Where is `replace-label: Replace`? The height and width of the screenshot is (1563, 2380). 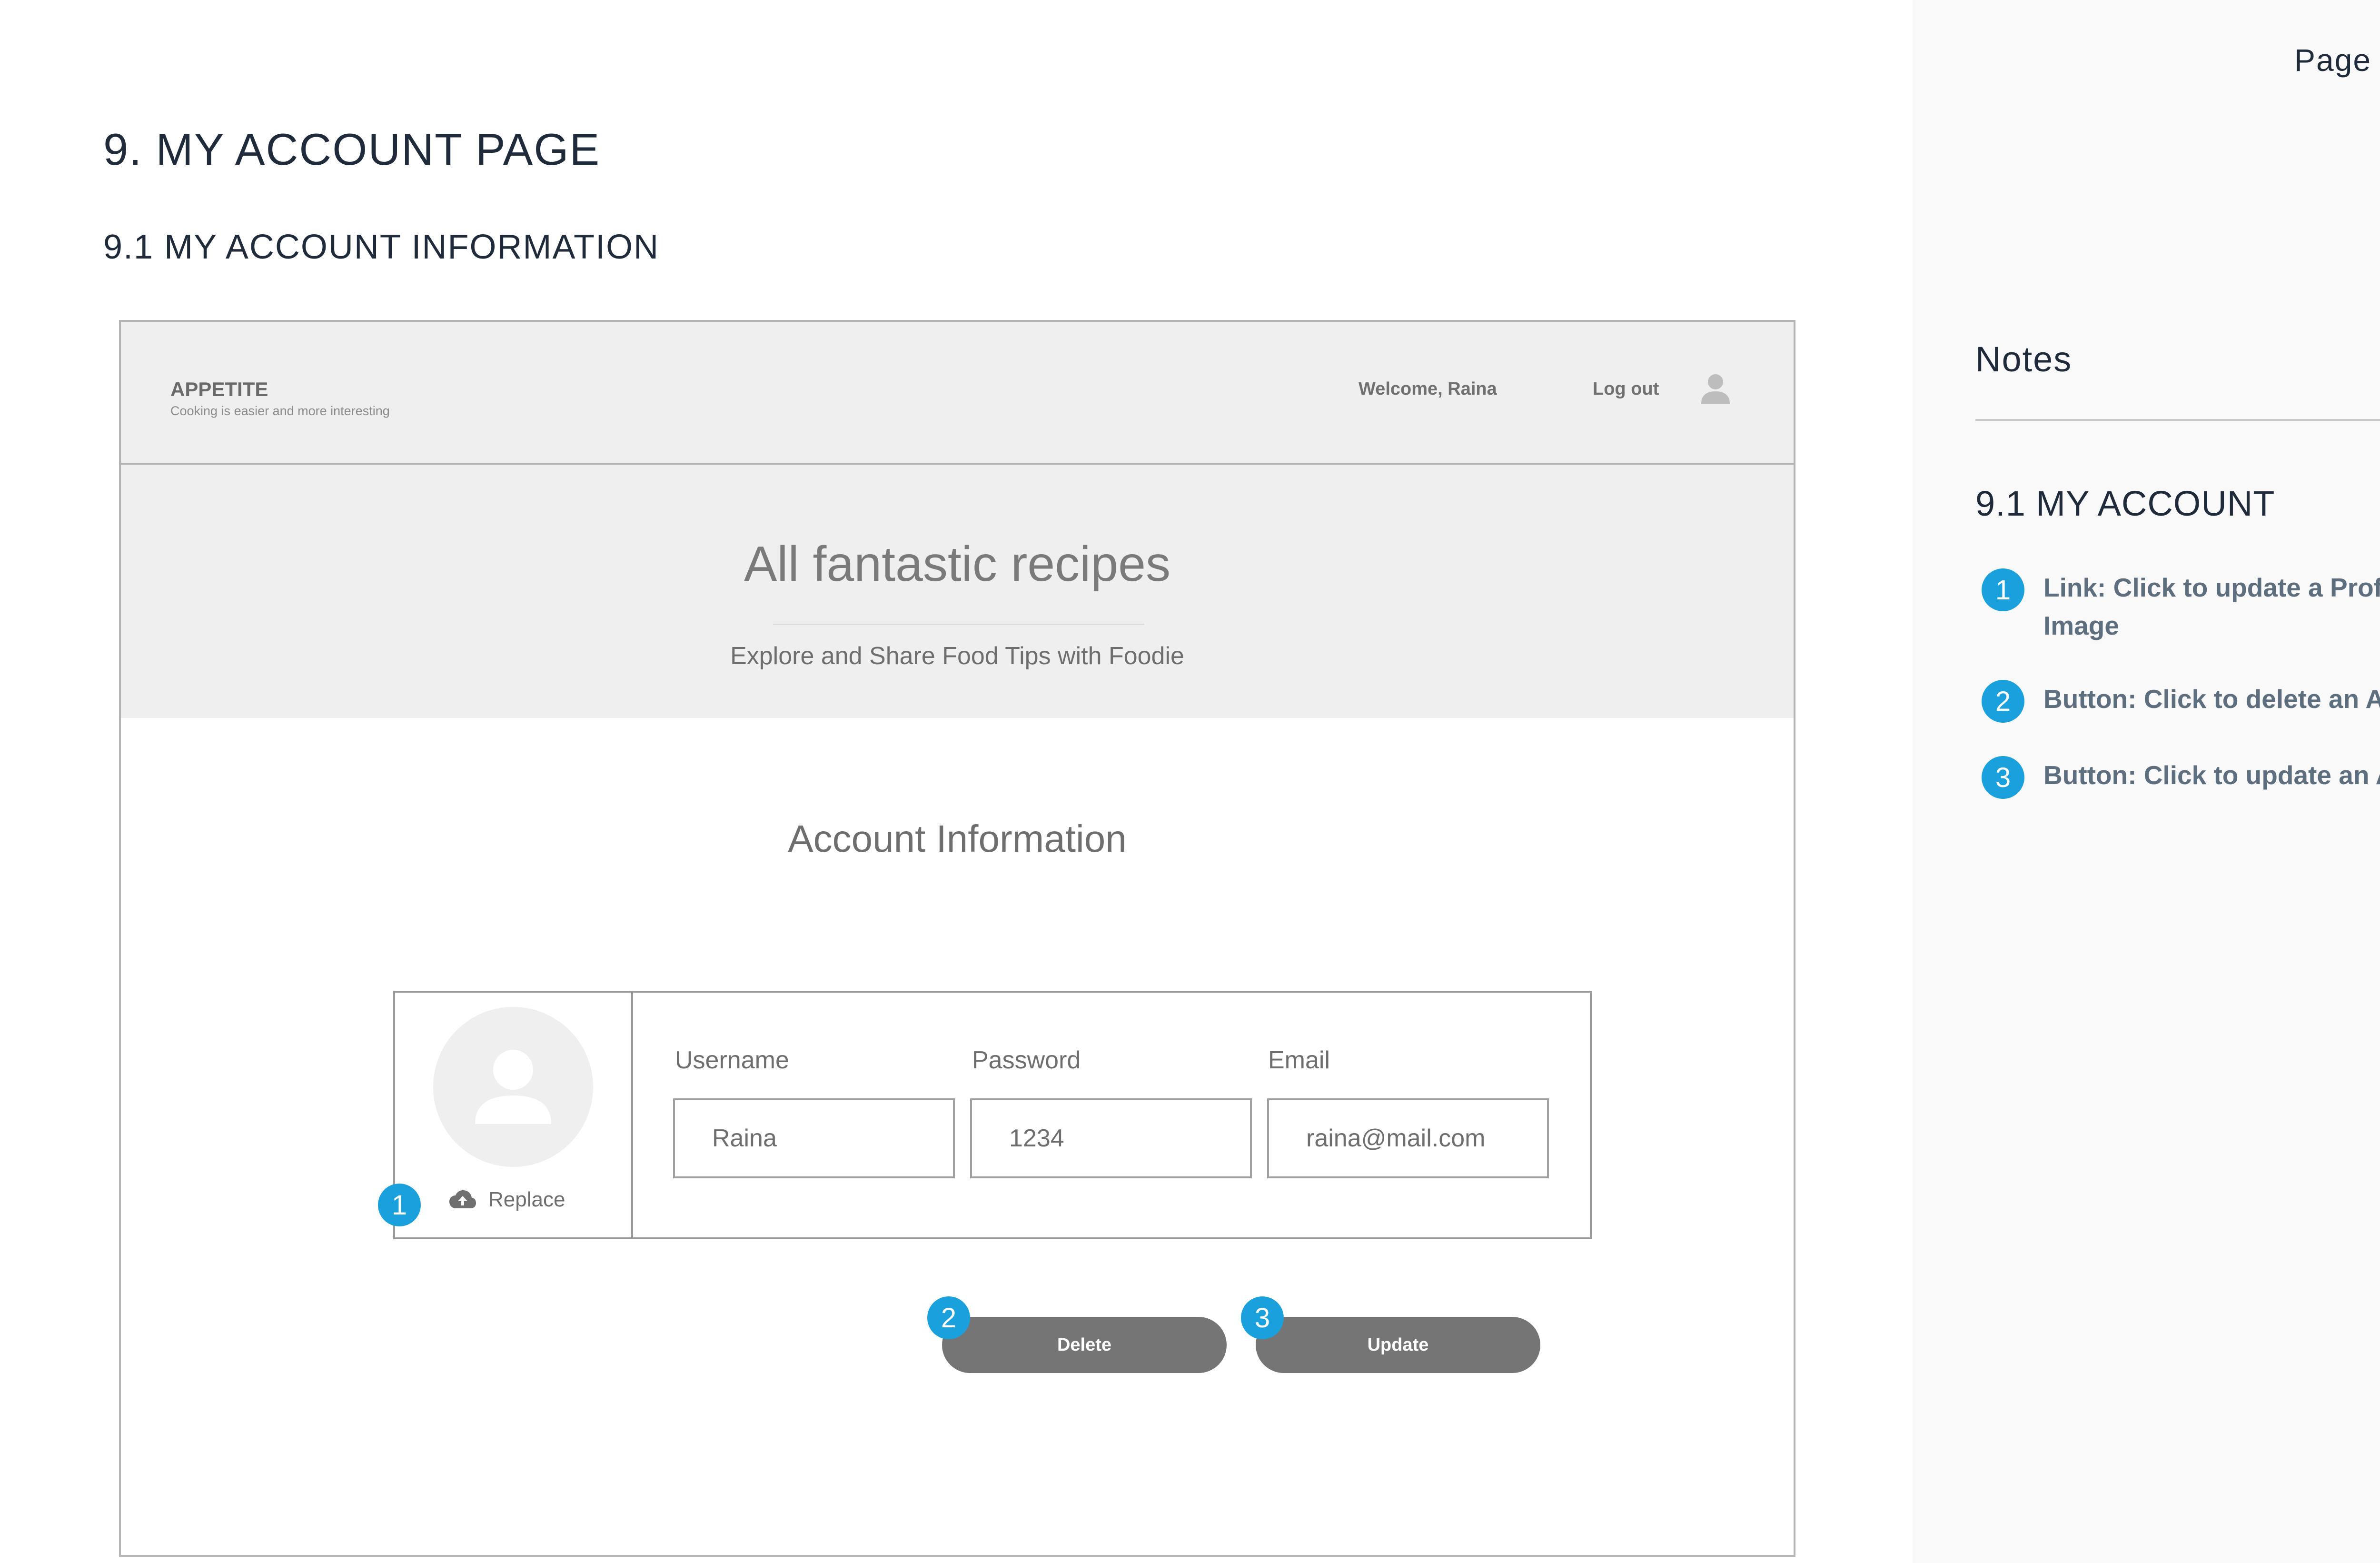 replace-label: Replace is located at coordinates (526, 1199).